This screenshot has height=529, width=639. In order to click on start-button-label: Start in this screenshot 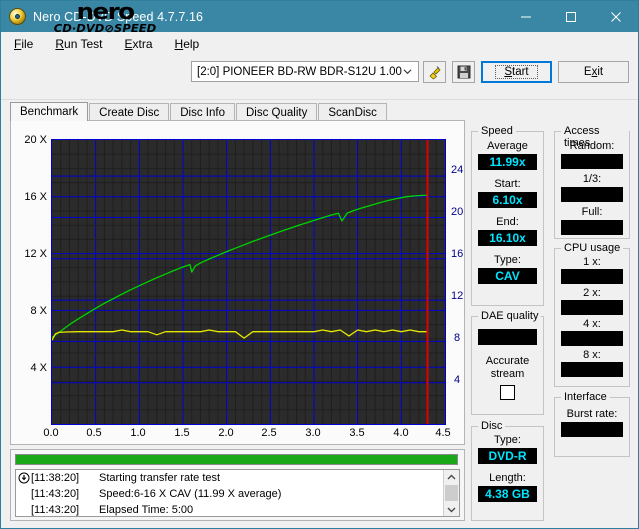, I will do `click(516, 72)`.